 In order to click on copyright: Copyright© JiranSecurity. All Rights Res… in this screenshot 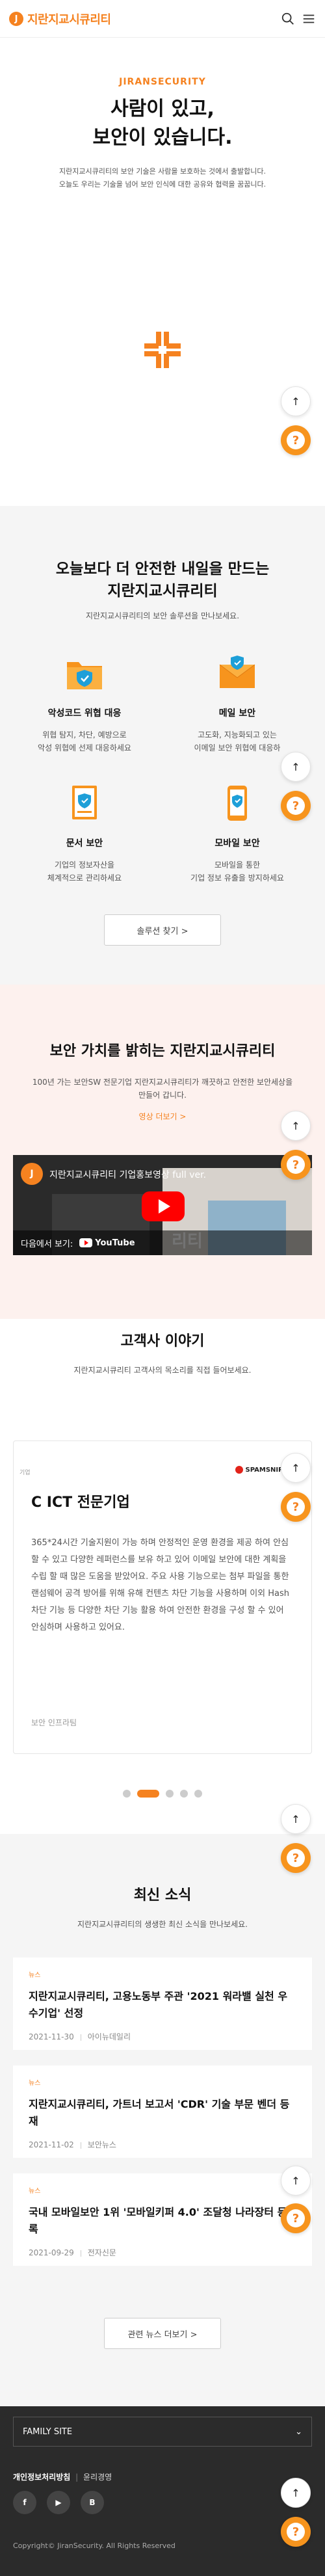, I will do `click(94, 2546)`.